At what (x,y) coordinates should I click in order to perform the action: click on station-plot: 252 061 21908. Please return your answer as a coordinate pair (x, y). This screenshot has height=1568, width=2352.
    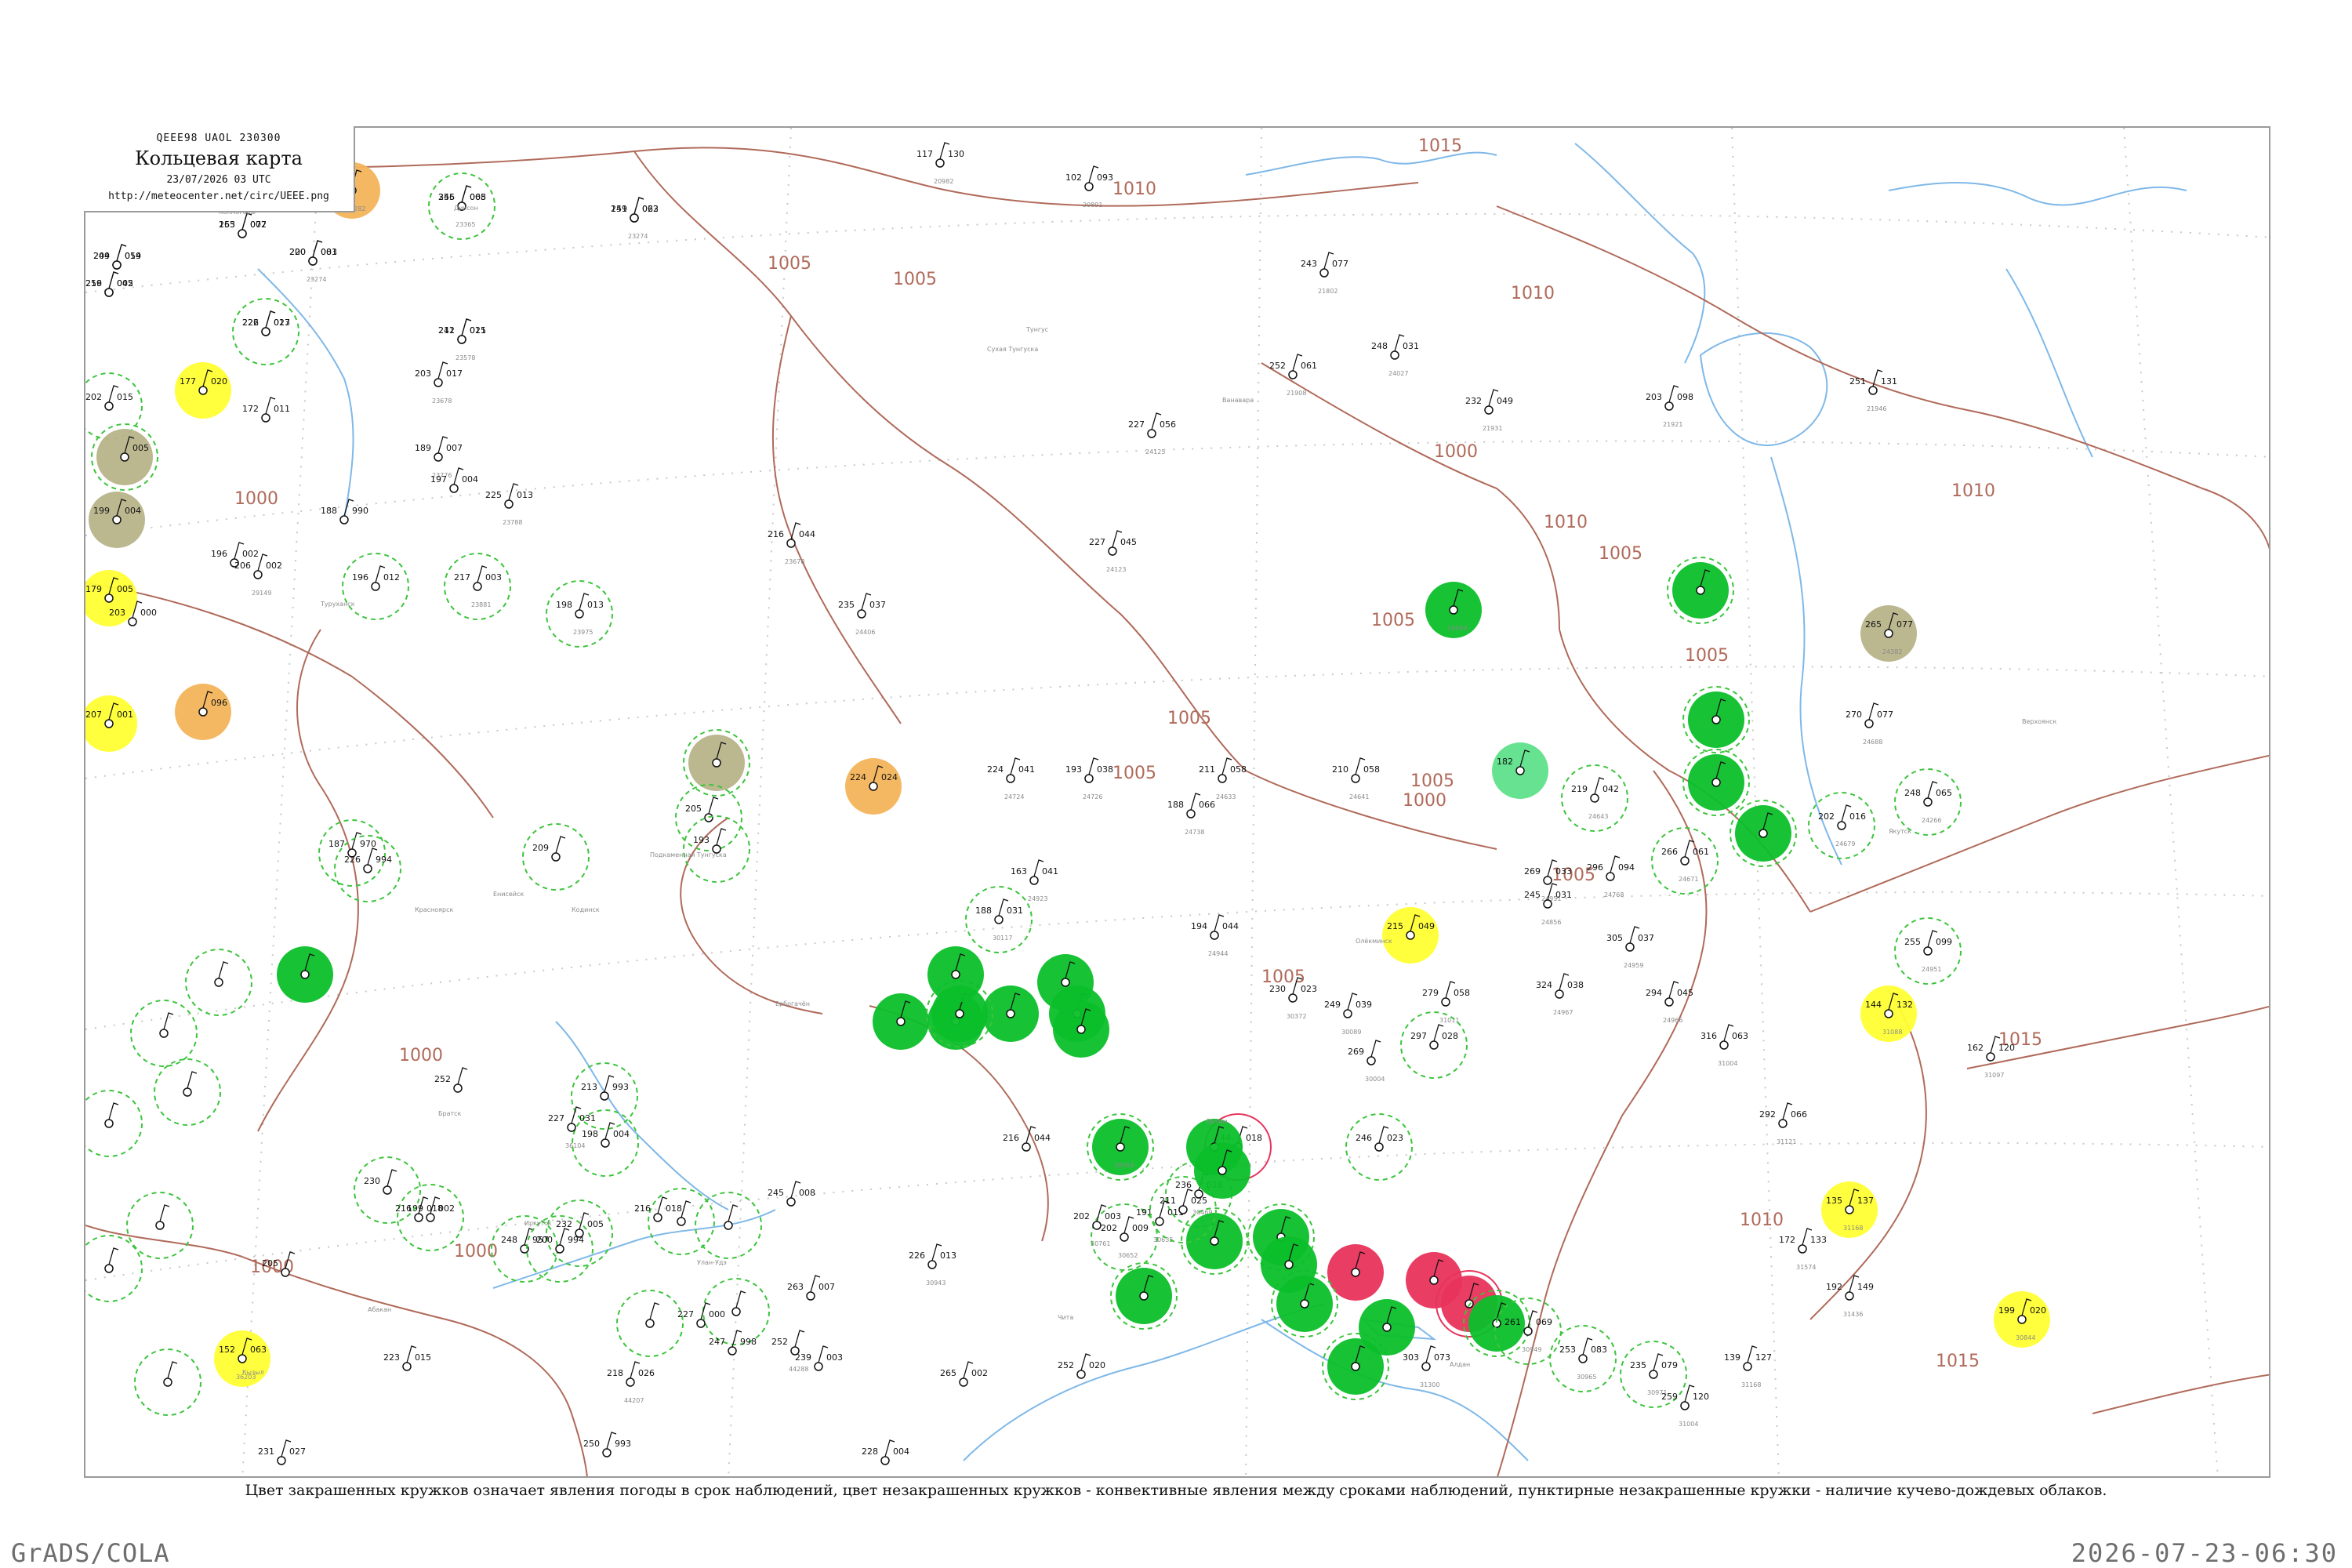
    Looking at the image, I should click on (1293, 375).